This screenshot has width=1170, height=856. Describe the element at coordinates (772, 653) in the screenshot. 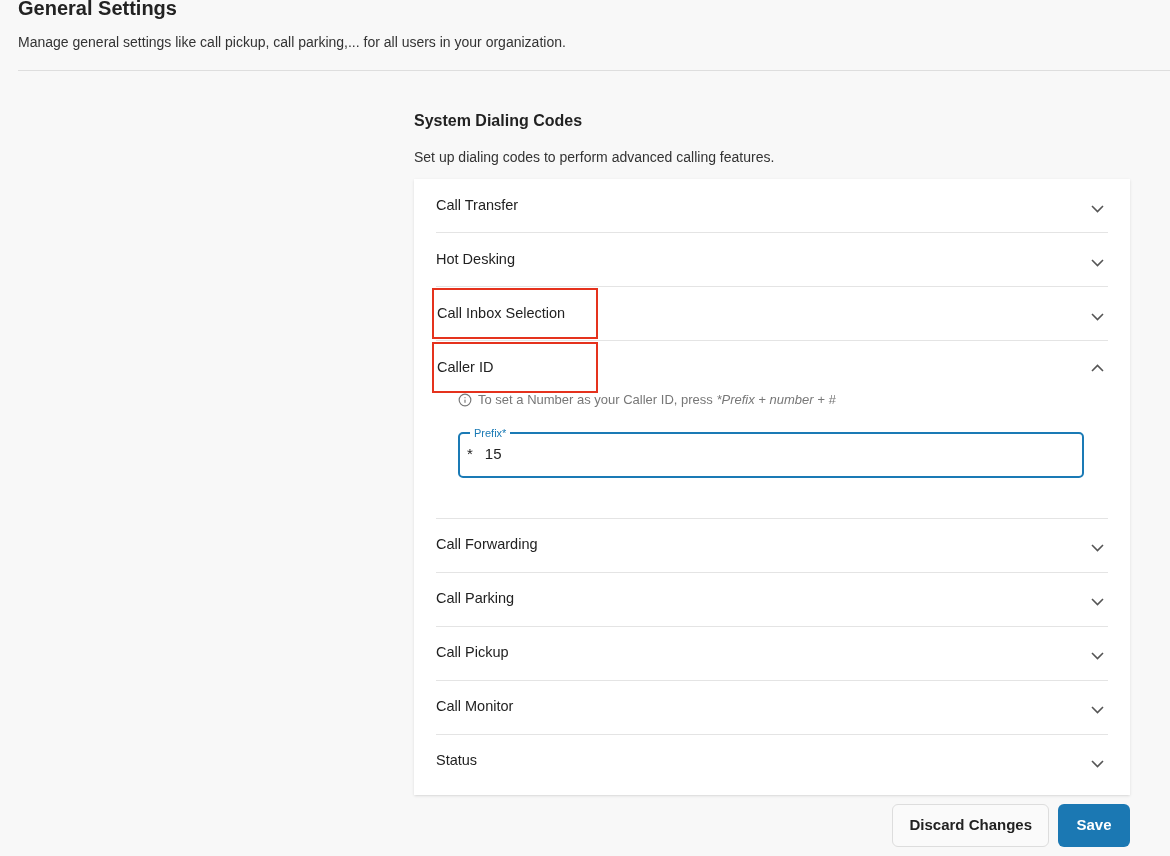

I see `accordion-header: Call Pickup` at that location.